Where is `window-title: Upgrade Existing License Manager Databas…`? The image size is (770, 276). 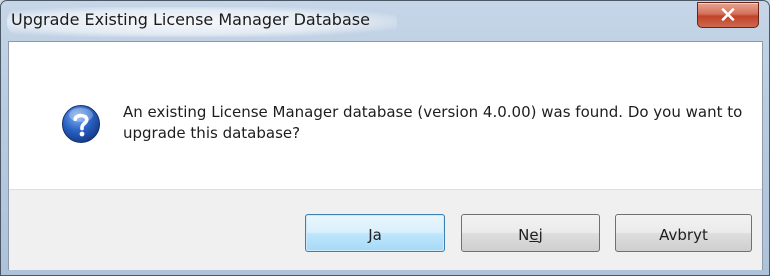 window-title: Upgrade Existing License Manager Databas… is located at coordinates (190, 19).